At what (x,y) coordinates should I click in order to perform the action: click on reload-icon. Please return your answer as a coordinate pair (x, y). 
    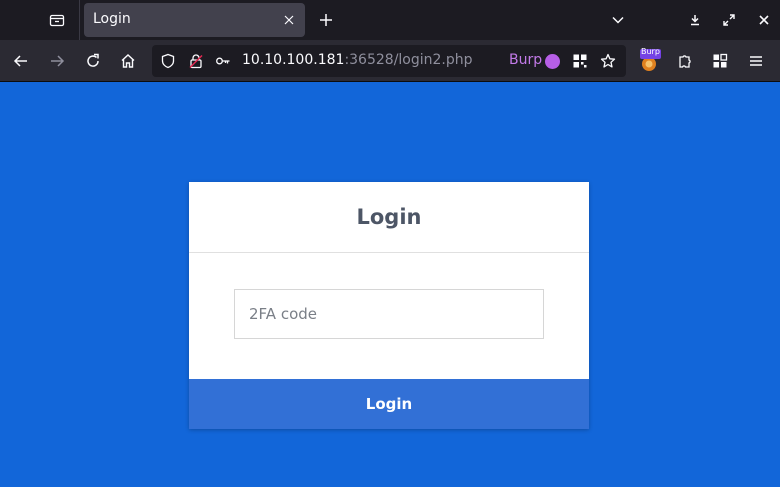
    Looking at the image, I should click on (93, 60).